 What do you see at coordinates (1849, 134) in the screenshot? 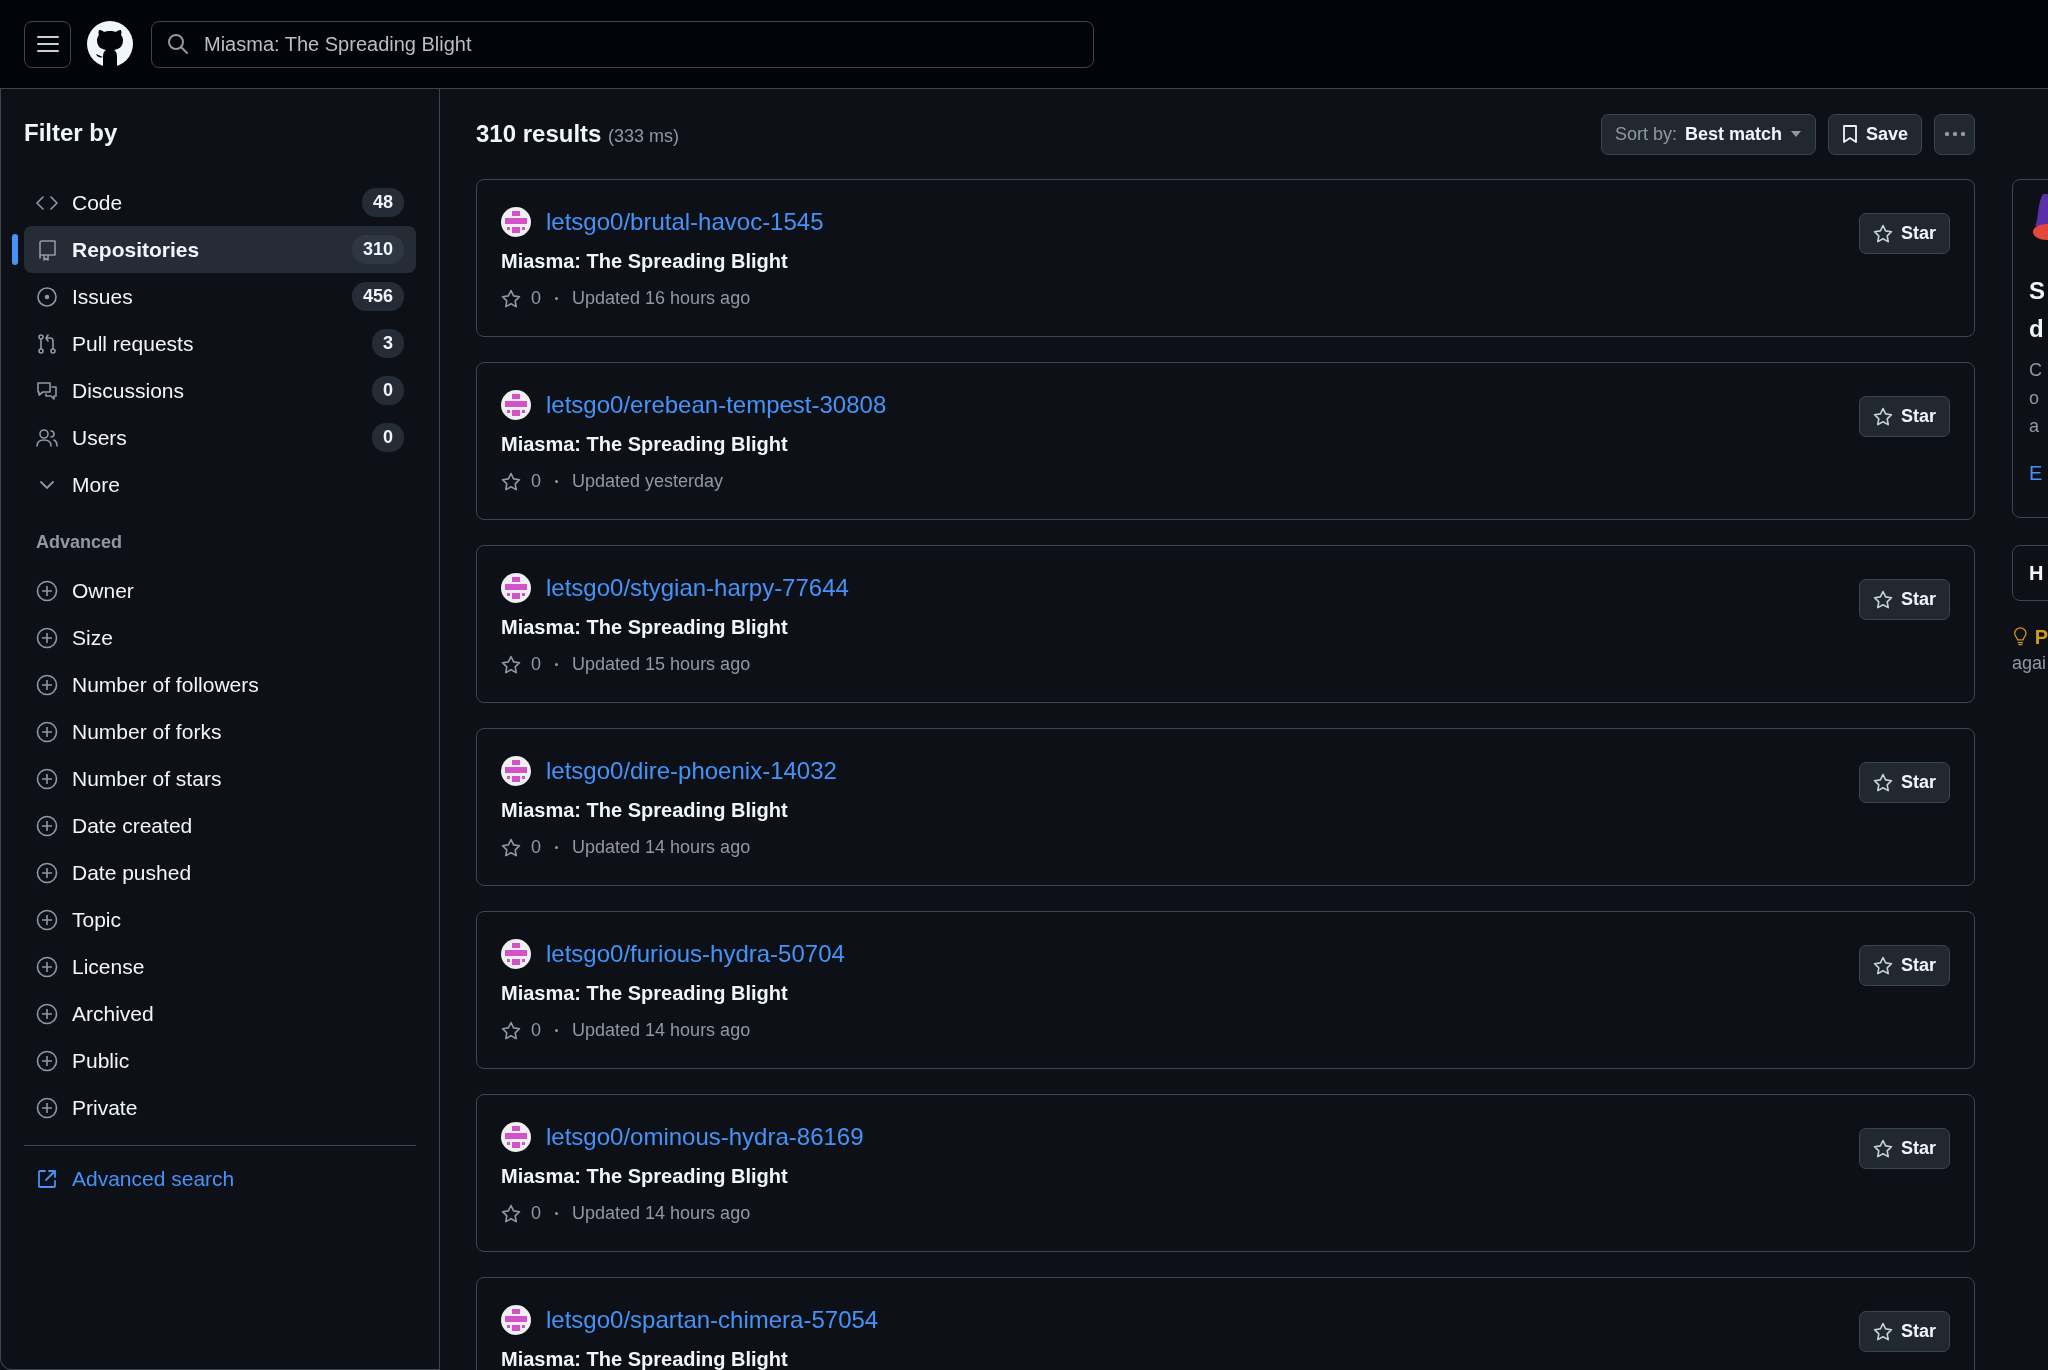
I see `bookmark-icon` at bounding box center [1849, 134].